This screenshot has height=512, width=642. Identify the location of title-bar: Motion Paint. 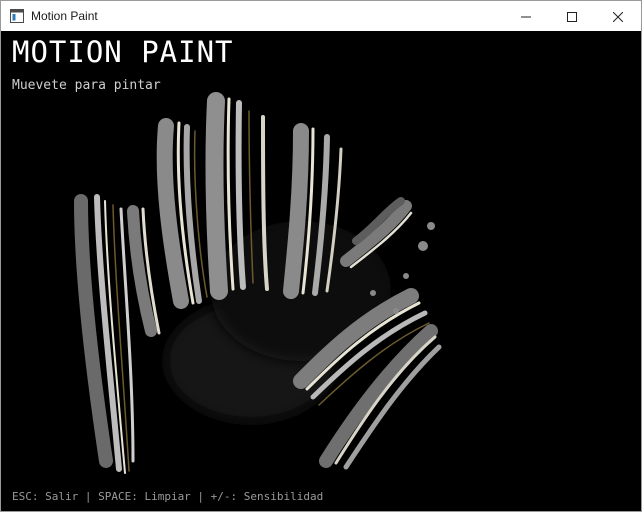
(321, 16).